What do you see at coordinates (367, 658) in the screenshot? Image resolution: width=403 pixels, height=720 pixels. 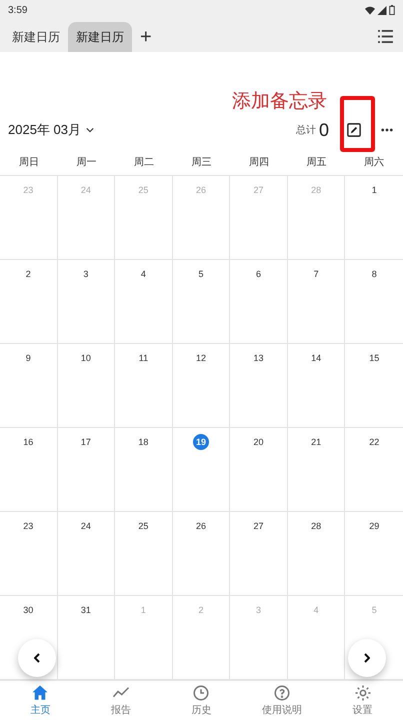 I see `chevron-right-icon` at bounding box center [367, 658].